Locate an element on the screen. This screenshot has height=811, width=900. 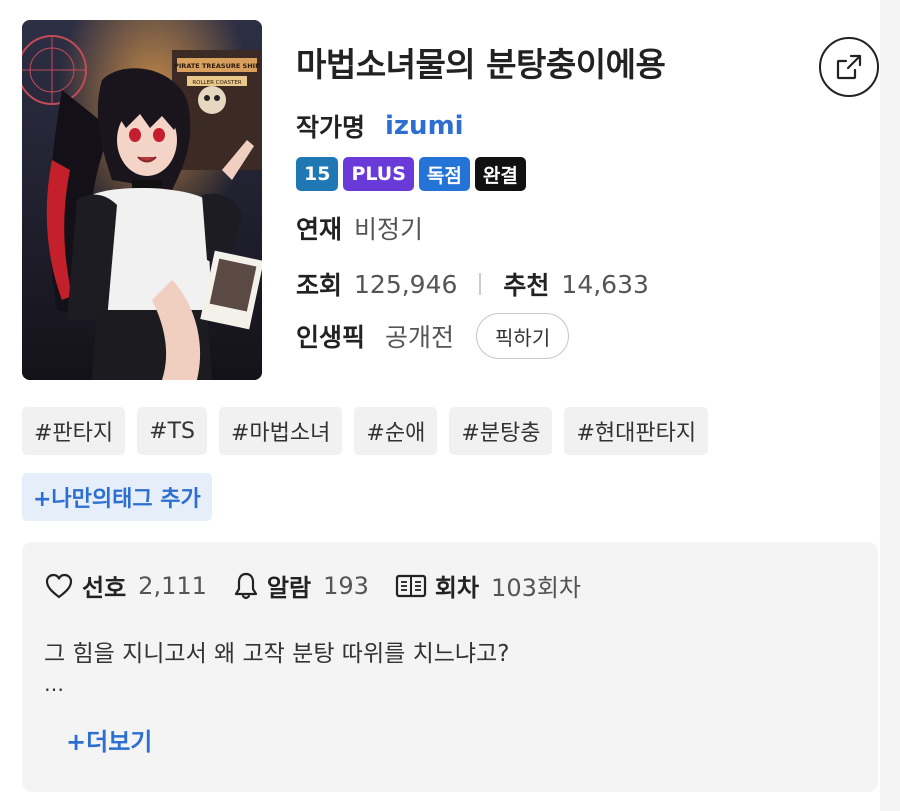
views-value: 125,946 is located at coordinates (406, 284).